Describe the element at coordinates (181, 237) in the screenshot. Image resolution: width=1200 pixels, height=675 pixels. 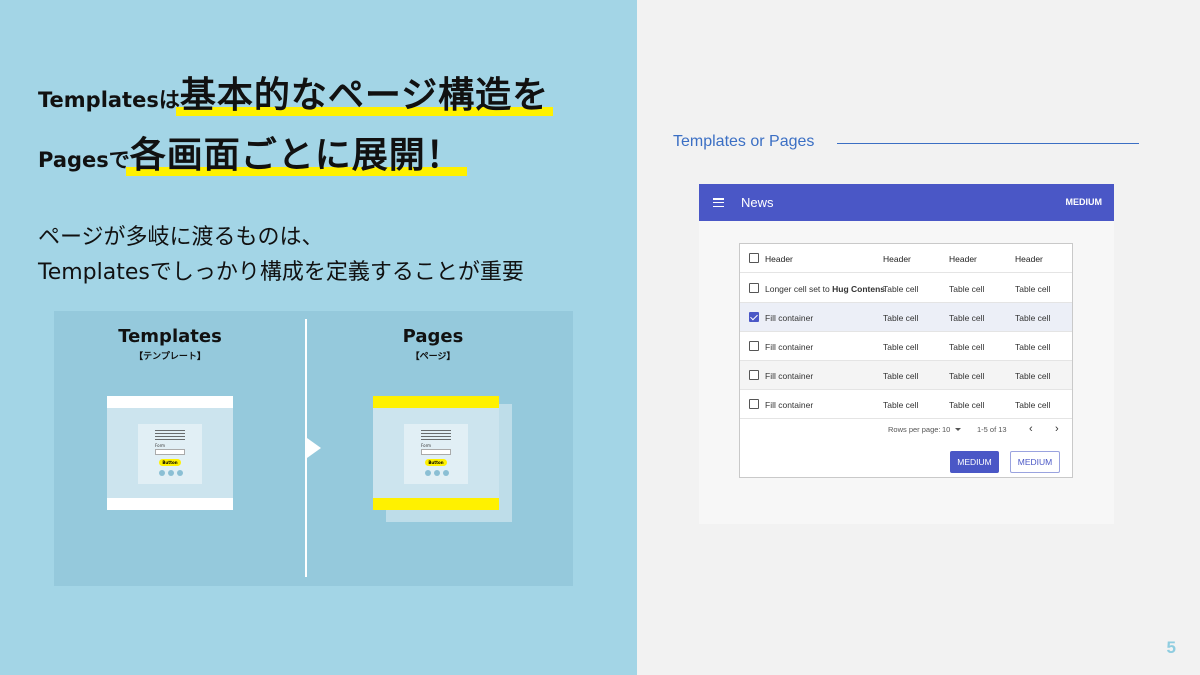
I see `subtext-line-1: ページが多岐に渡るものは、` at that location.